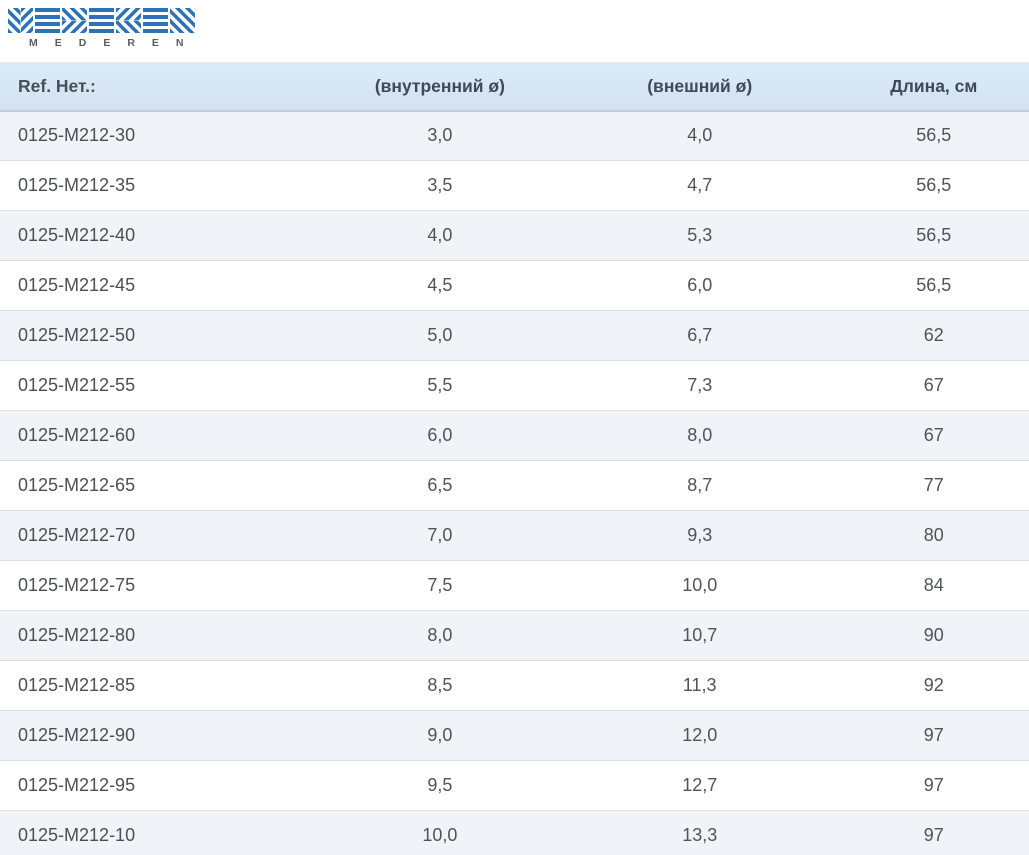  Describe the element at coordinates (933, 635) in the screenshot. I see `length-cell: 90` at that location.